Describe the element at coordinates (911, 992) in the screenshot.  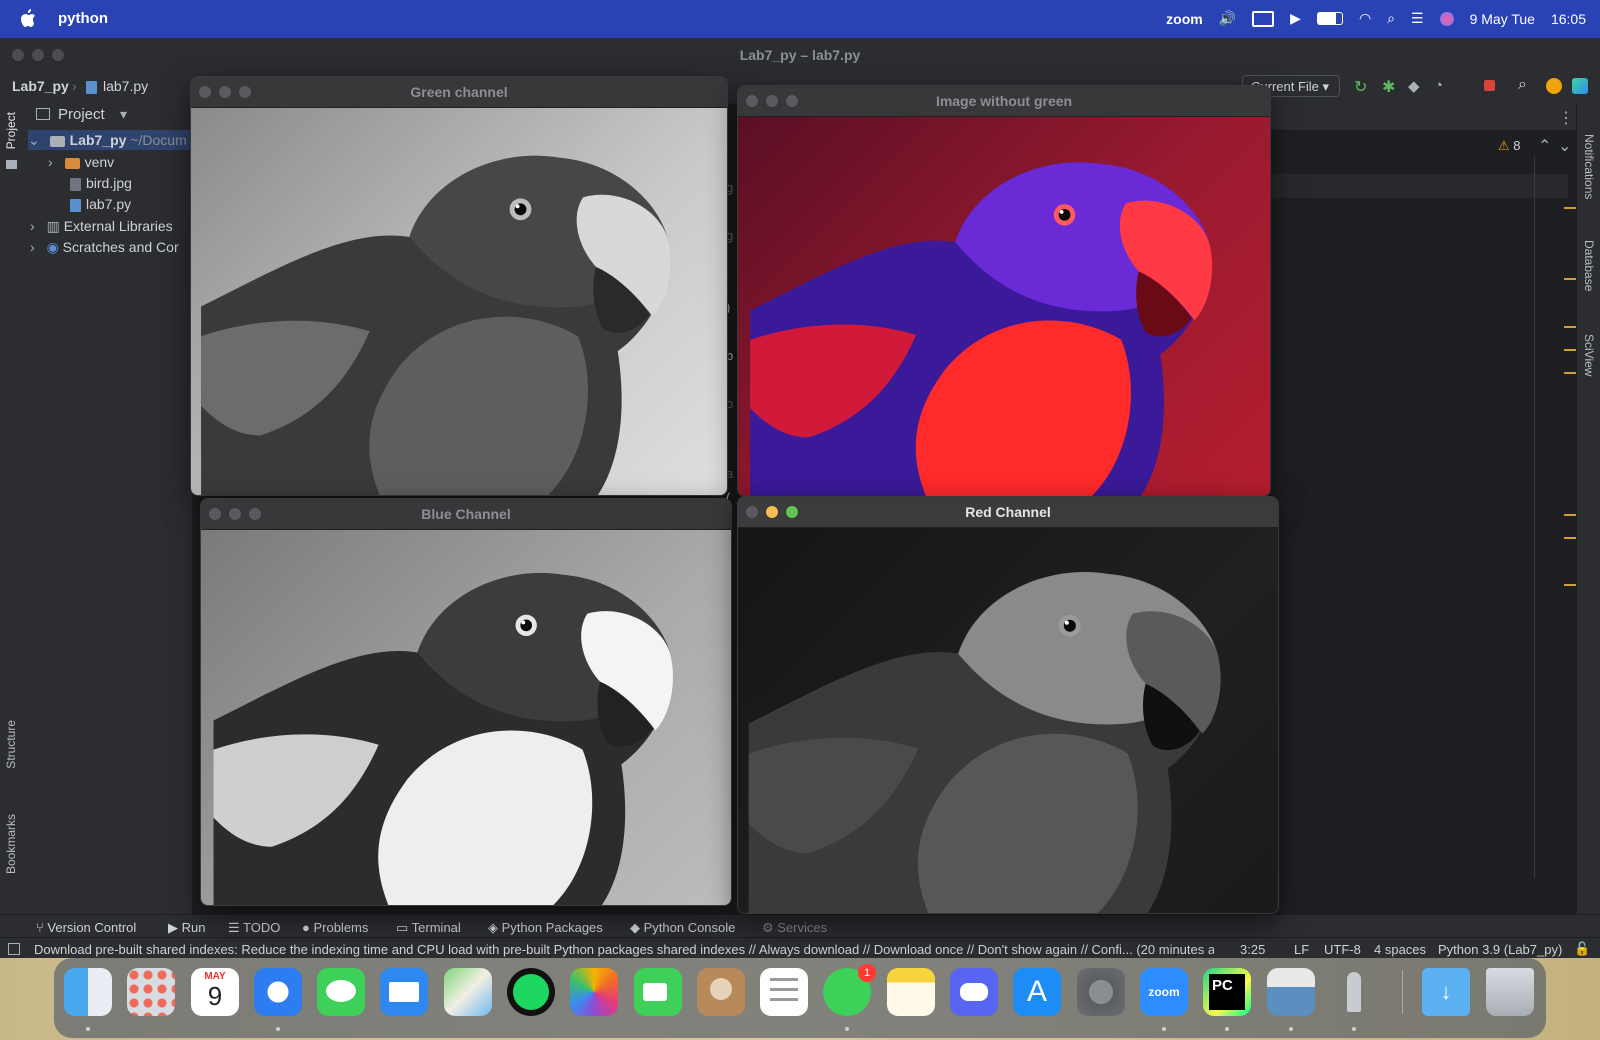
I see `notes-icon` at that location.